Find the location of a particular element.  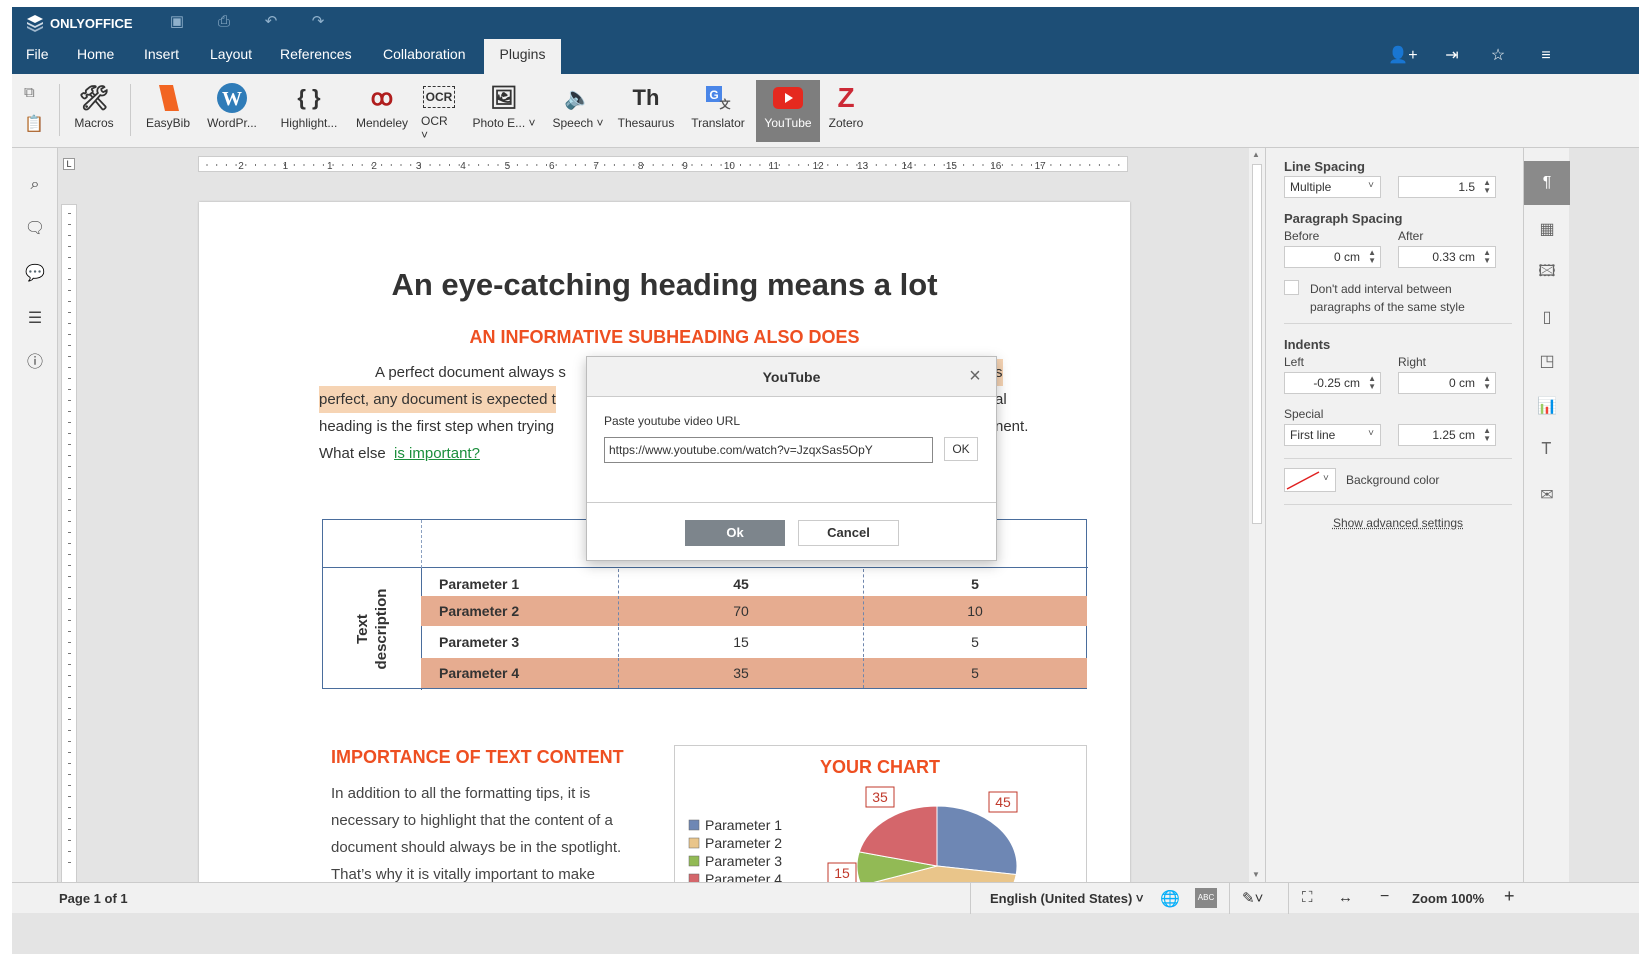

redo-icon: ↷ is located at coordinates (318, 22).